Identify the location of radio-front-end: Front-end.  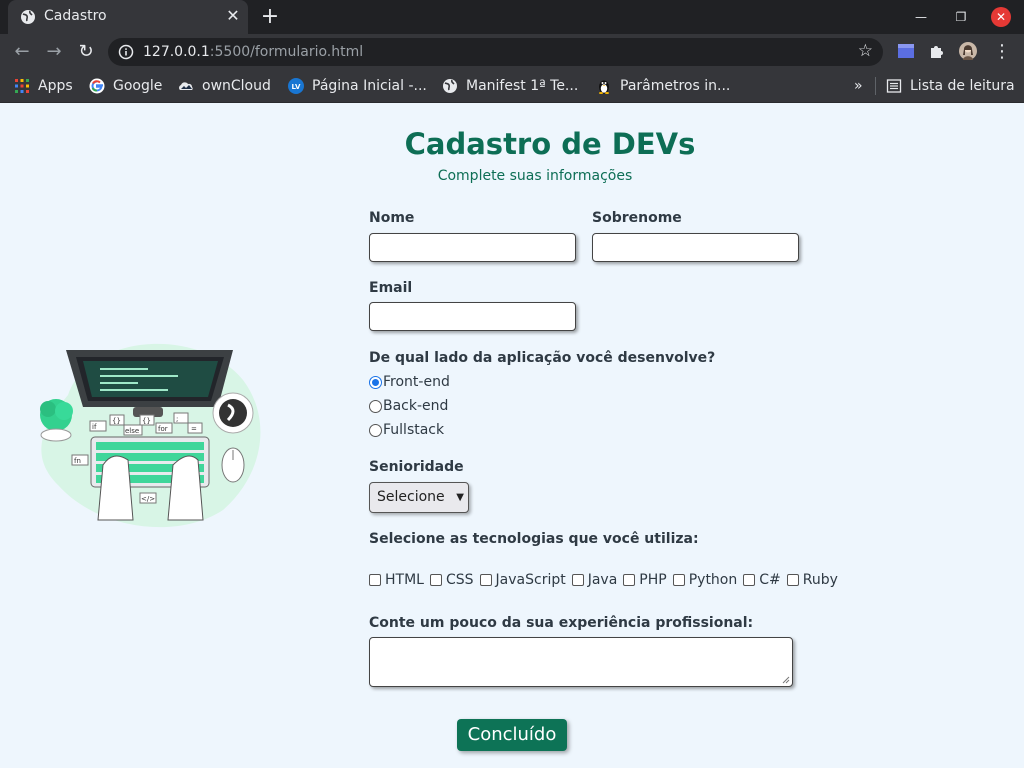
(409, 382).